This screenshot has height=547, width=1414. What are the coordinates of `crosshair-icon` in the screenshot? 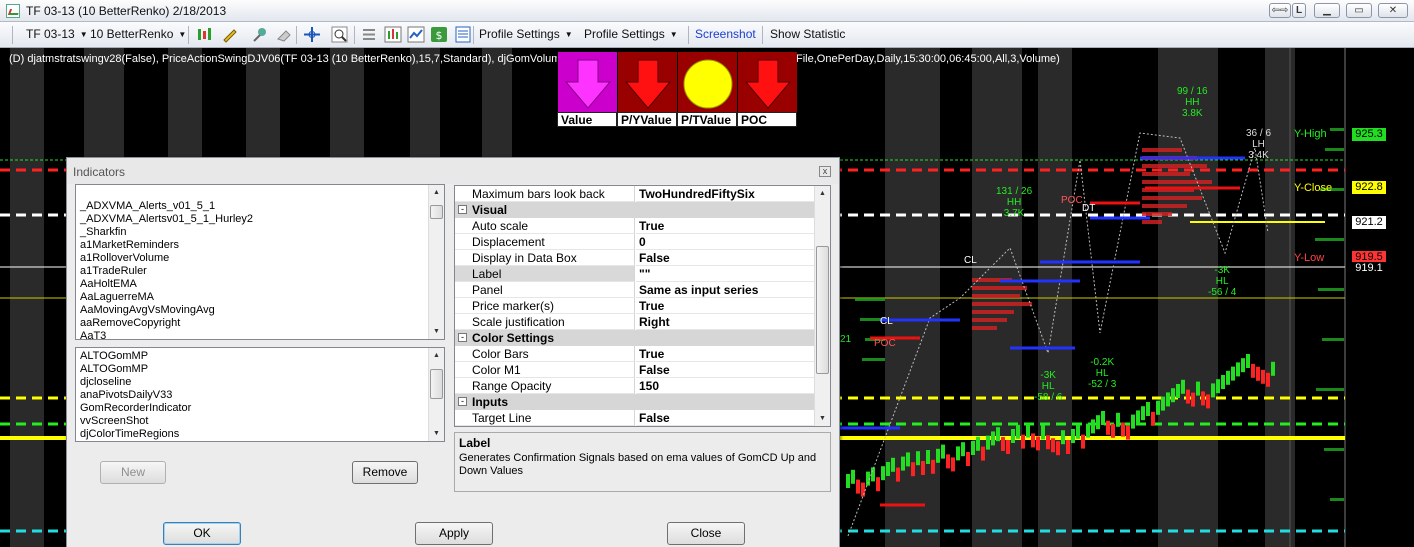 It's located at (312, 34).